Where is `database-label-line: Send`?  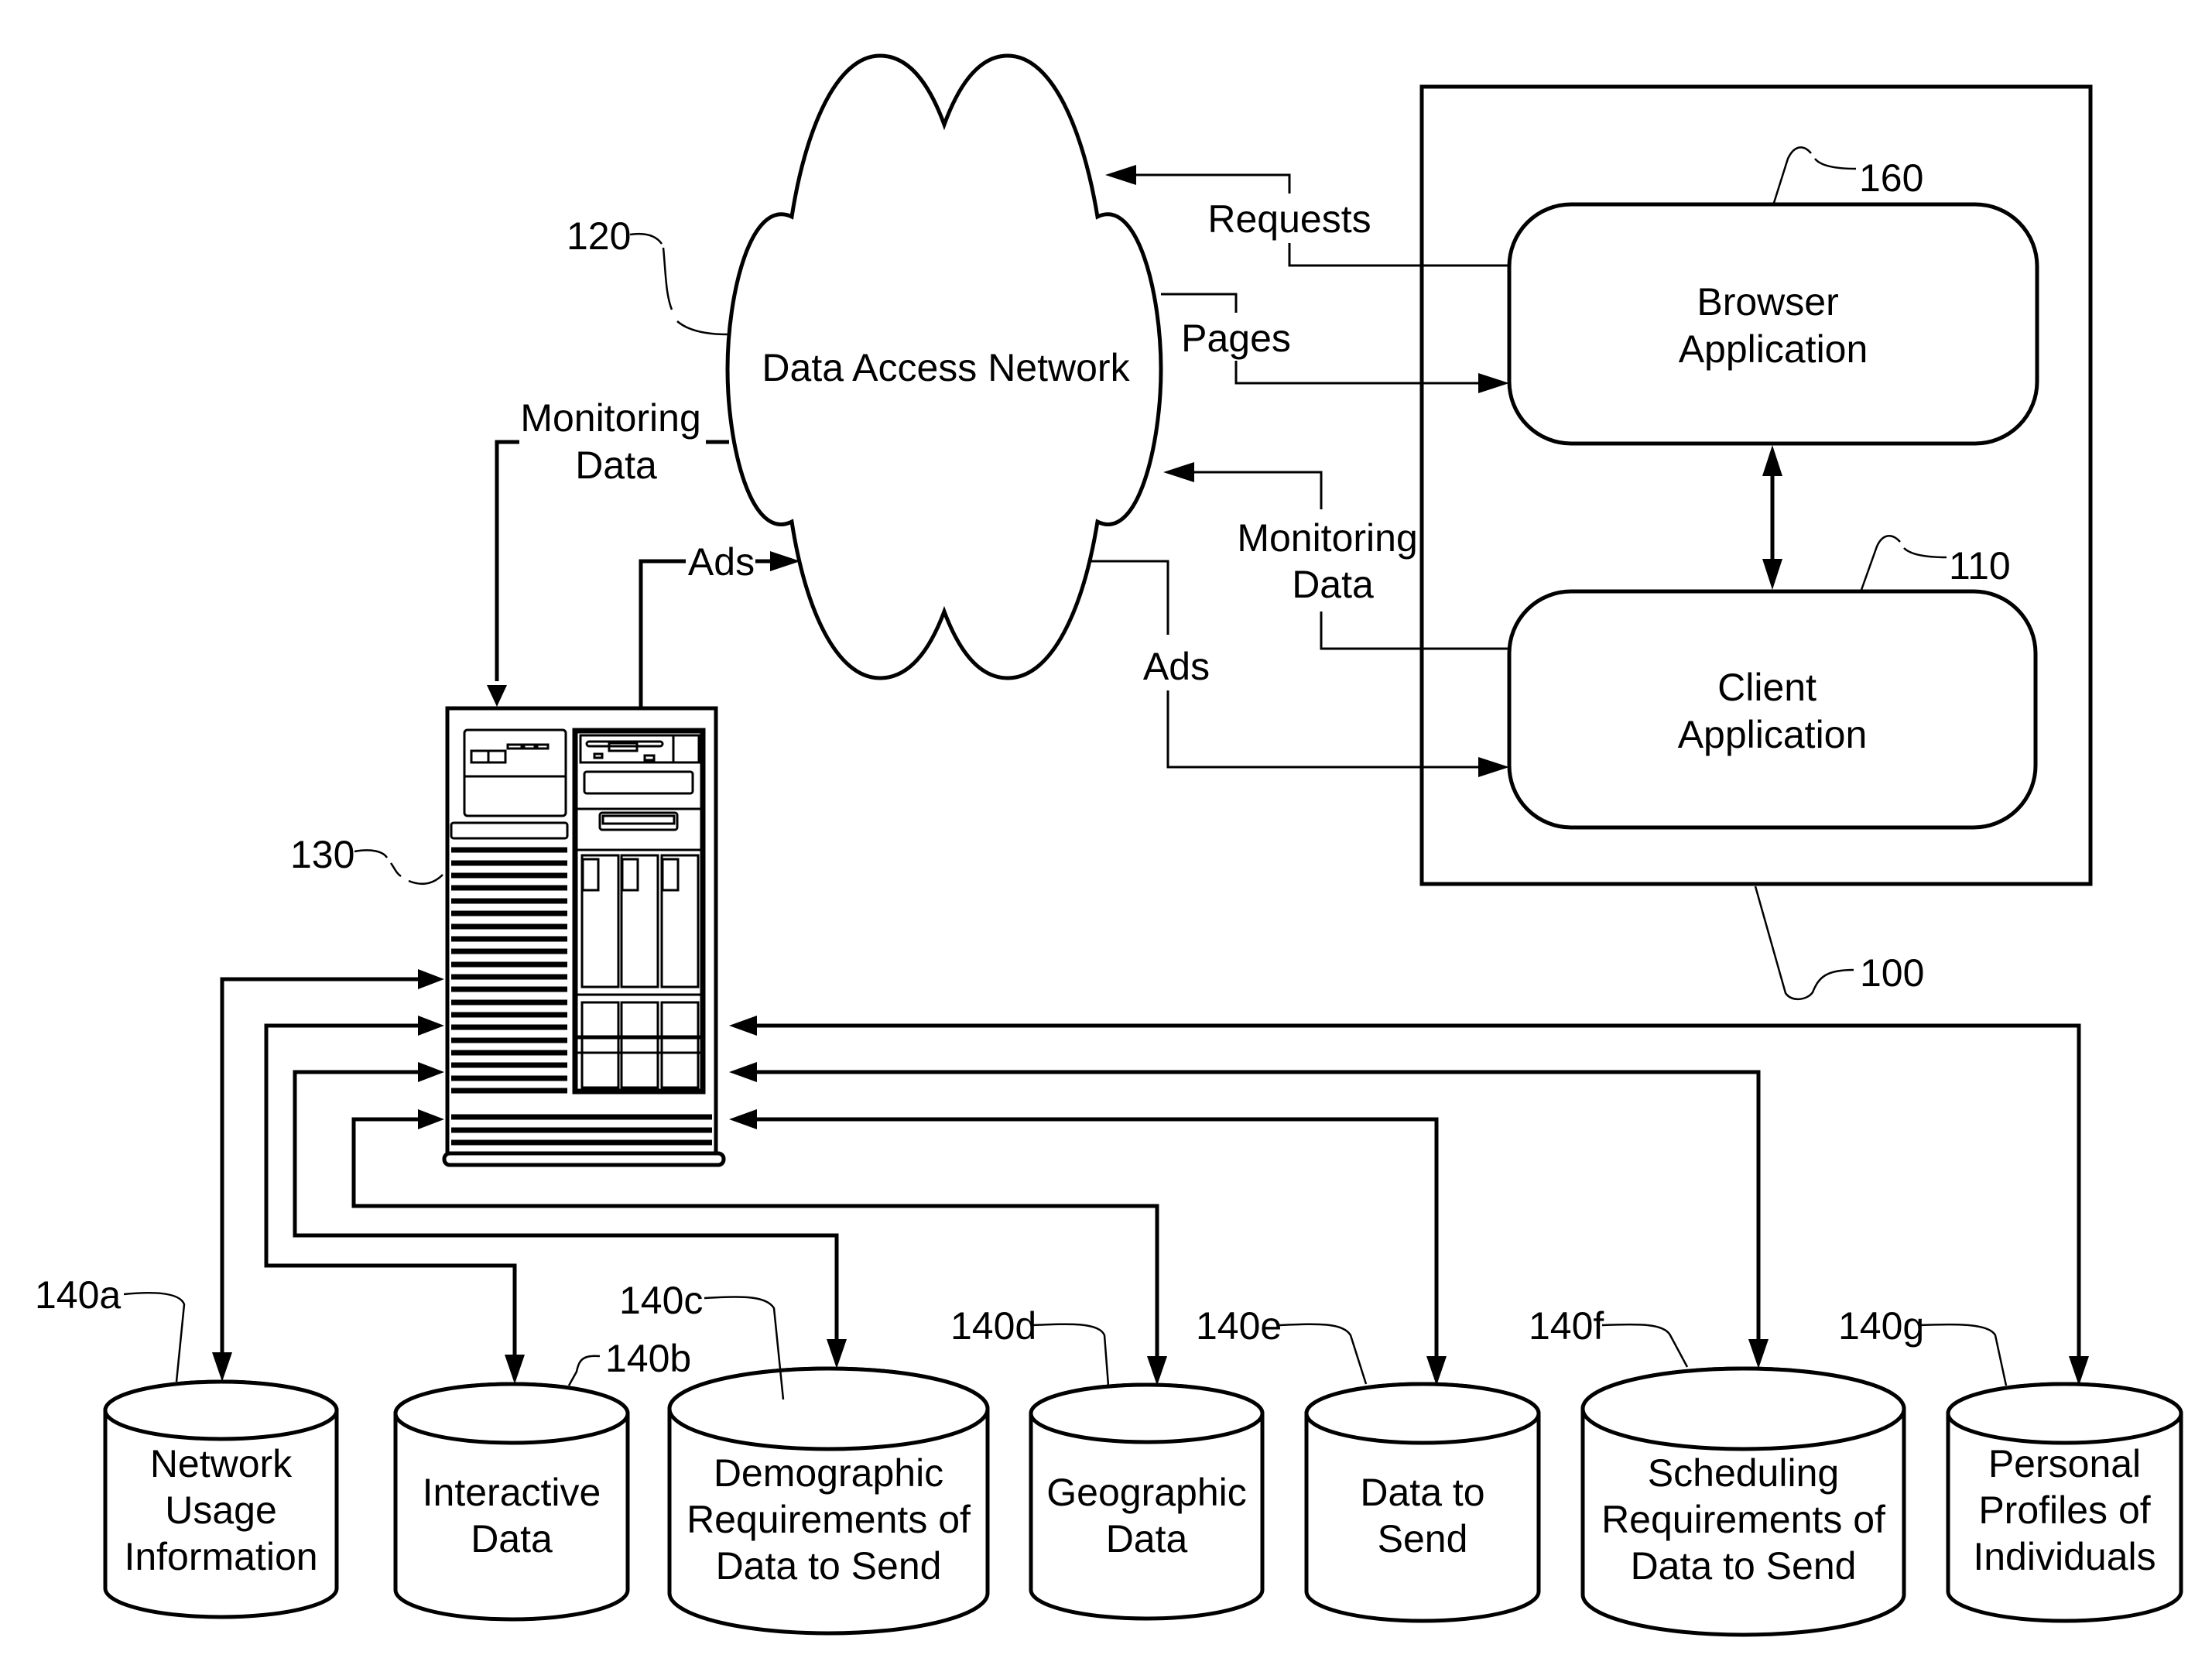 database-label-line: Send is located at coordinates (1423, 1539).